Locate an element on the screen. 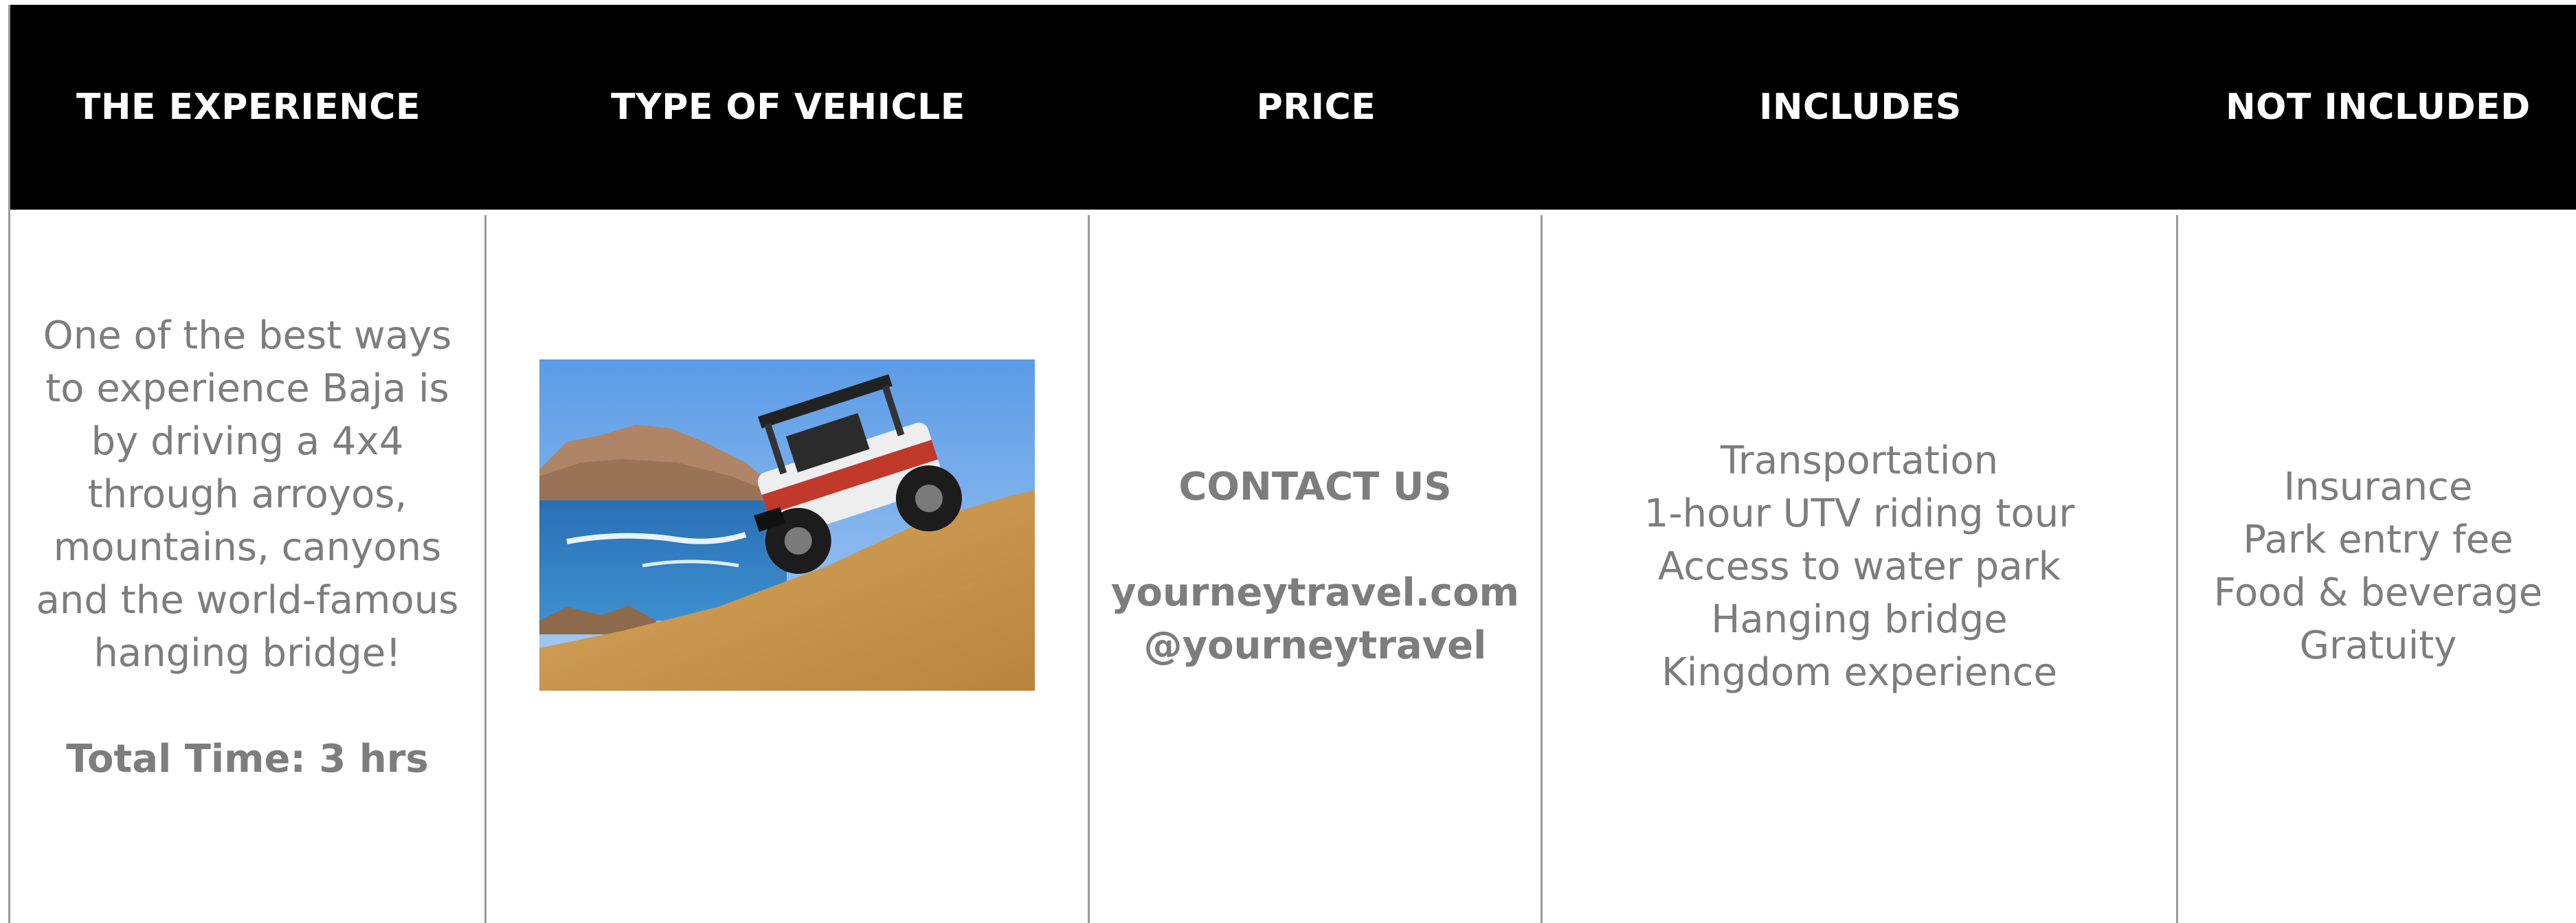 This screenshot has width=2576, height=923. included-item: Hanging bridge is located at coordinates (1859, 619).